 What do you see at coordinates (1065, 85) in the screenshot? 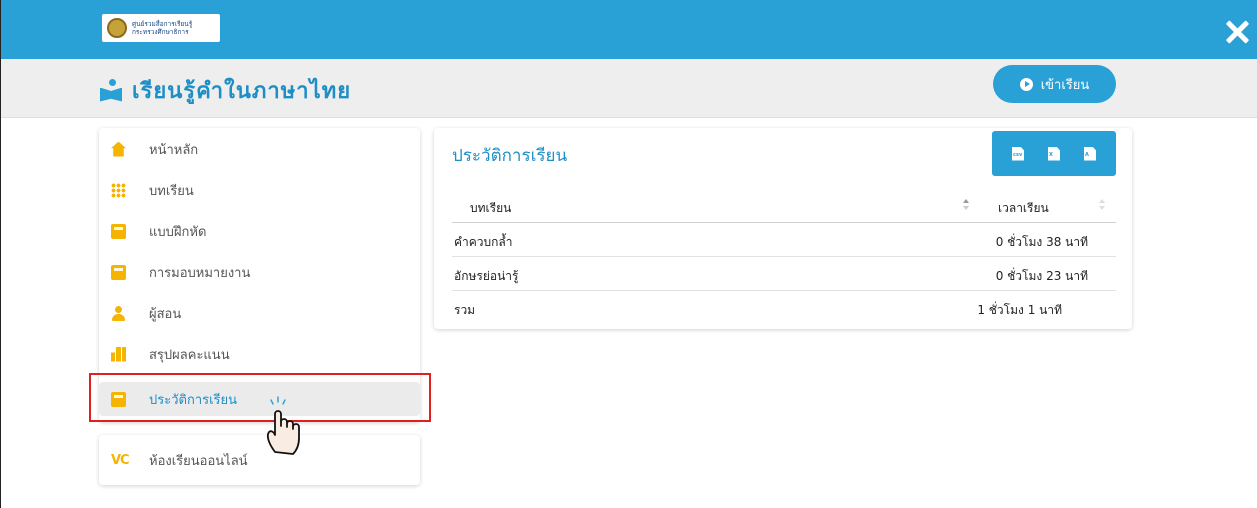
I see `enter-class-label: เข้าเรียน` at bounding box center [1065, 85].